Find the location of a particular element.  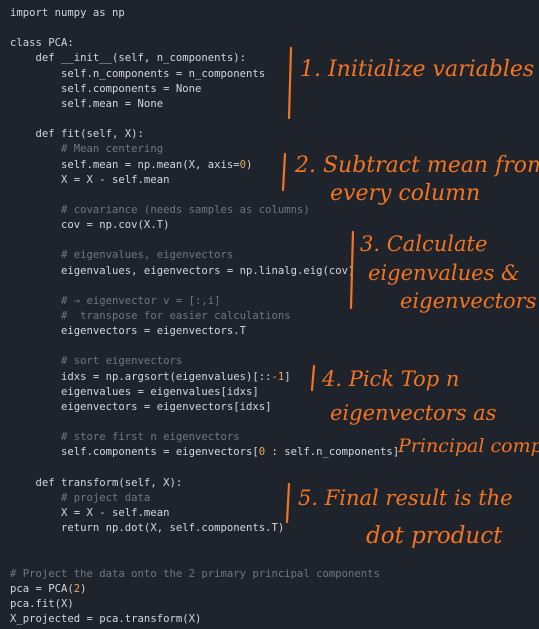

code-token: # store first n eigenvectors is located at coordinates (125, 437).